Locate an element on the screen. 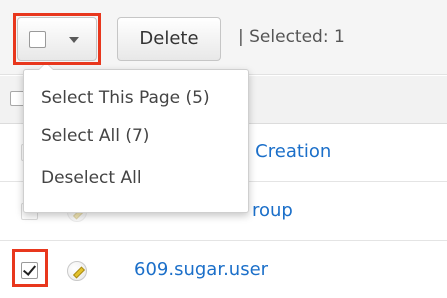  record-name-link: roup is located at coordinates (272, 210).